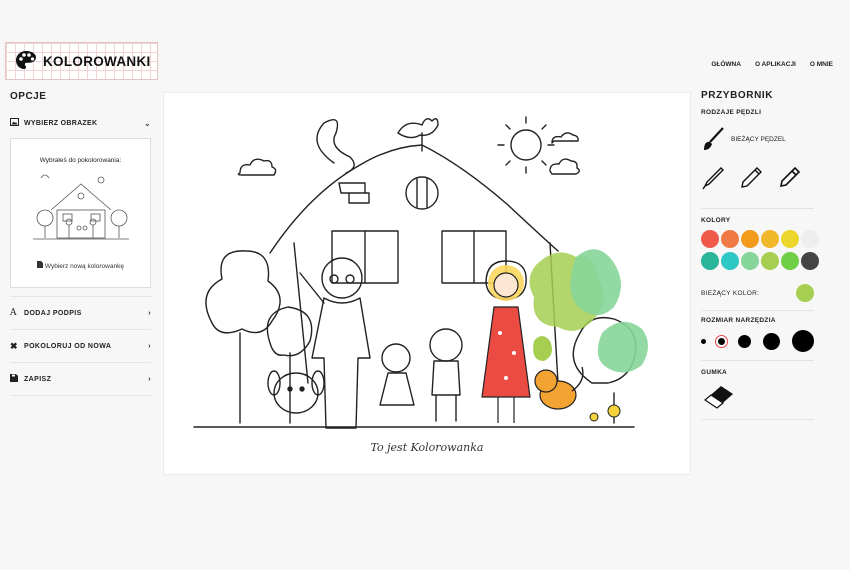 This screenshot has width=850, height=570. Describe the element at coordinates (147, 123) in the screenshot. I see `chevron-down-icon: ⌄` at that location.